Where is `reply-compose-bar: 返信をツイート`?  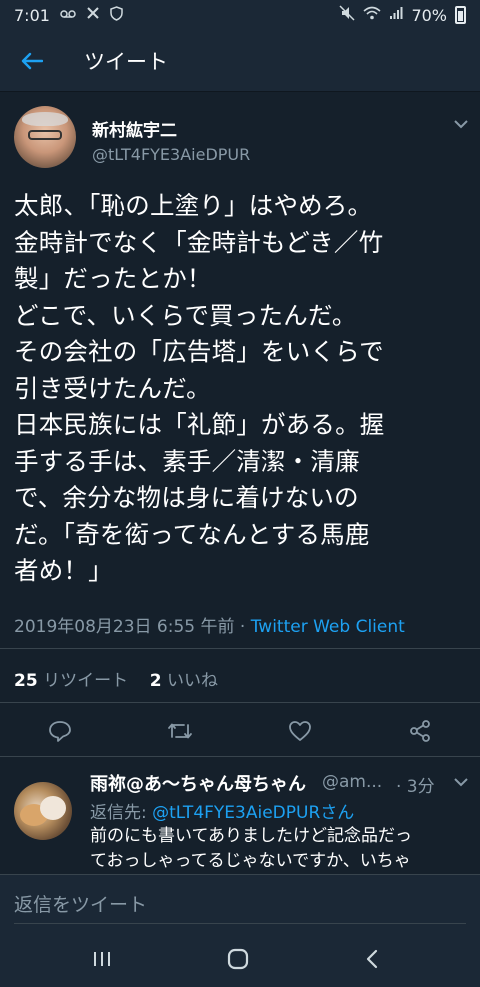 reply-compose-bar: 返信をツイート is located at coordinates (240, 902).